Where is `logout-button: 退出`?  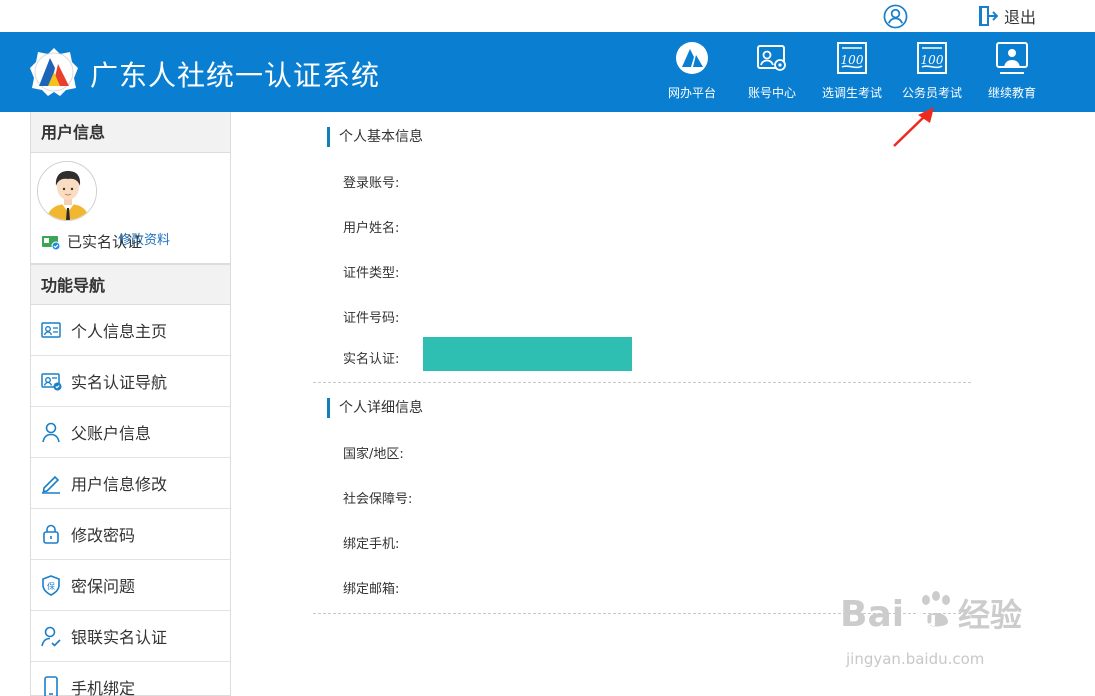 logout-button: 退出 is located at coordinates (1007, 16).